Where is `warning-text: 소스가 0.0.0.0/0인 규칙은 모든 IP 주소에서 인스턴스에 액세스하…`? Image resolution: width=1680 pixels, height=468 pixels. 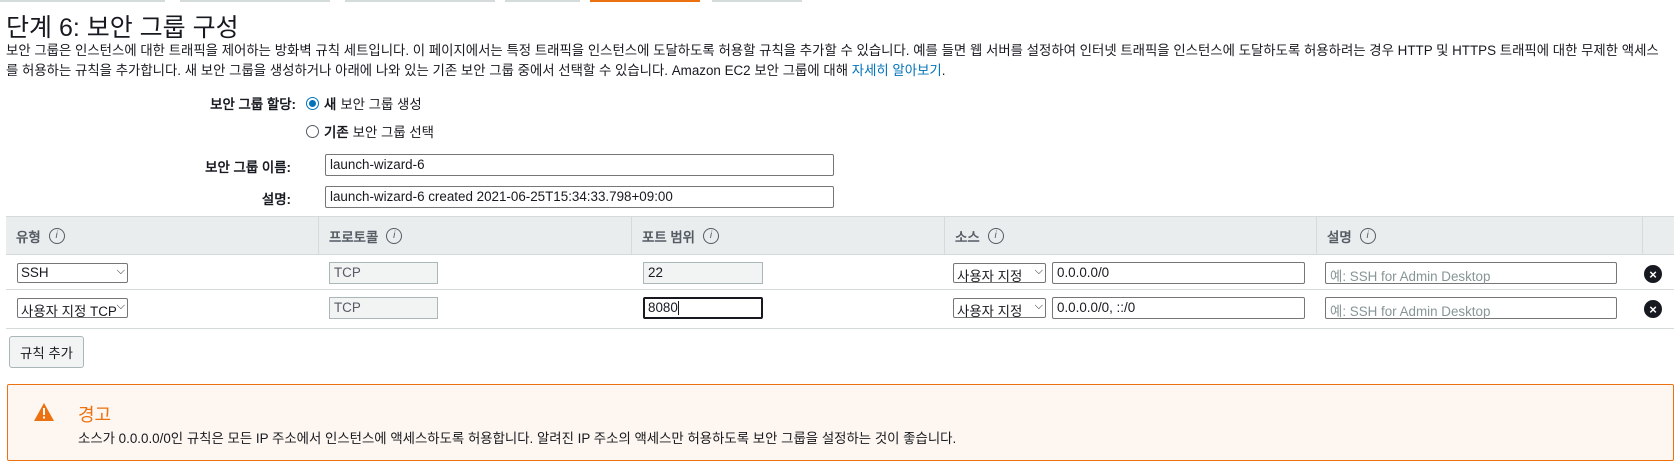
warning-text: 소스가 0.0.0.0/0인 규칙은 모든 IP 주소에서 인스턴스에 액세스하… is located at coordinates (517, 438).